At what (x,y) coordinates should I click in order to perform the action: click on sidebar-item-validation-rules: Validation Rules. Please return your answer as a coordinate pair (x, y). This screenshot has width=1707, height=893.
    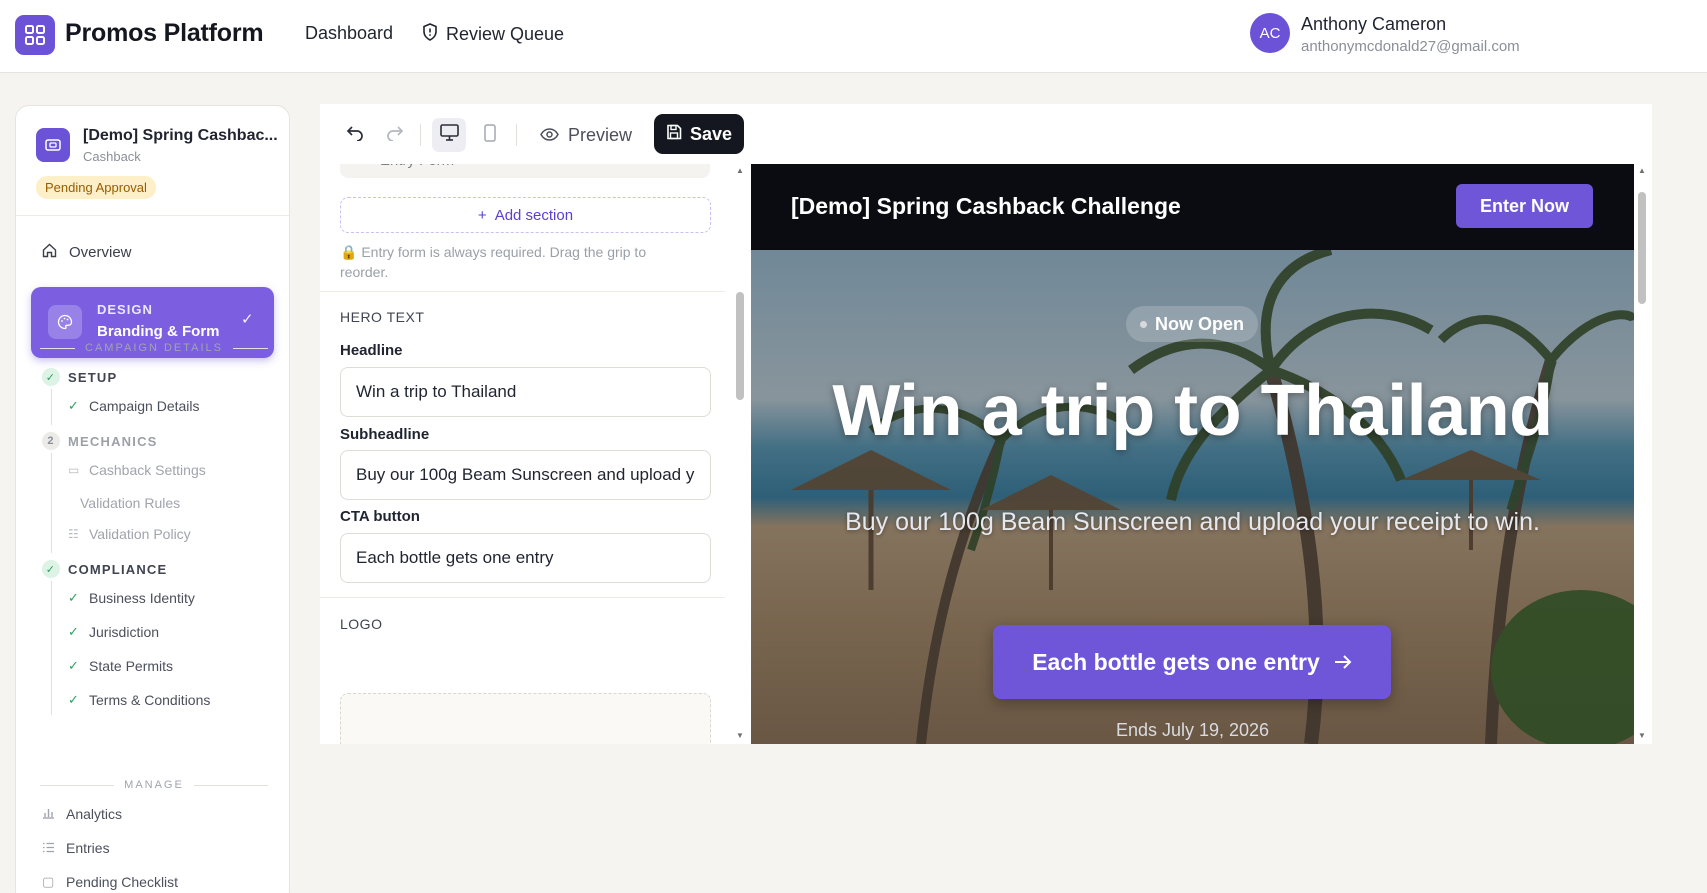
    Looking at the image, I should click on (130, 503).